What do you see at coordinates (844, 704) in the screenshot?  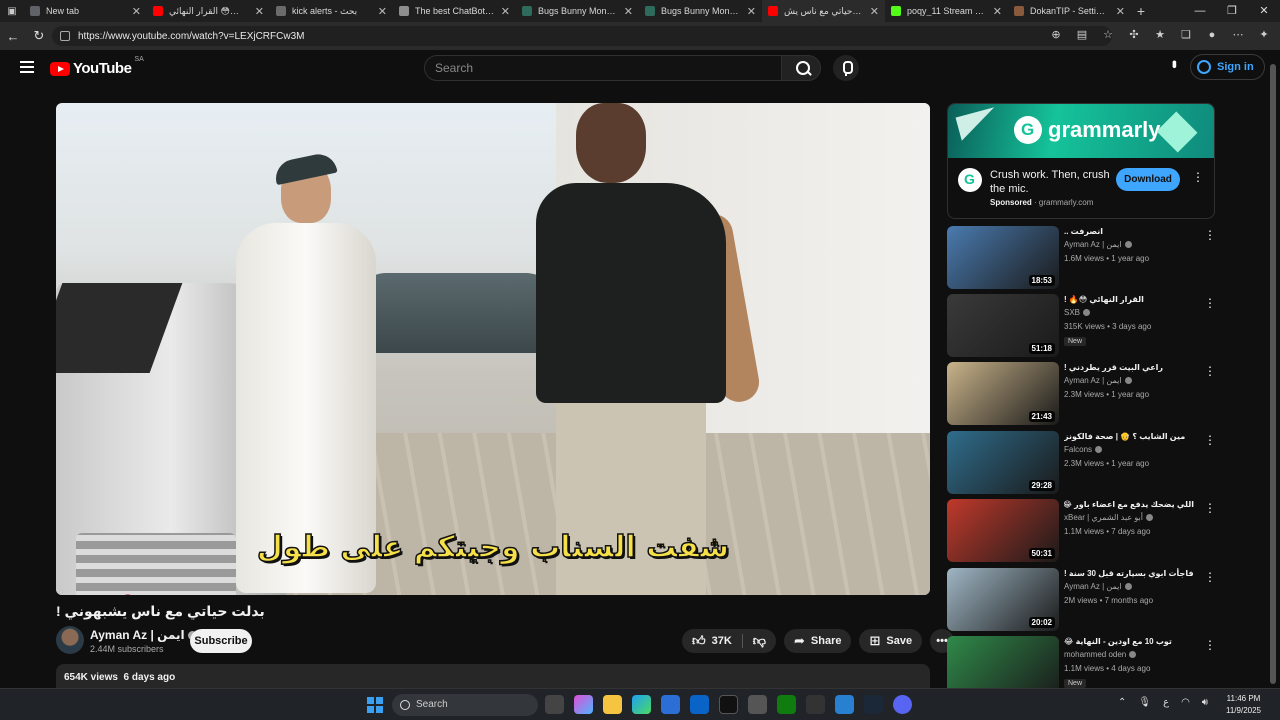 I see `photos-icon` at bounding box center [844, 704].